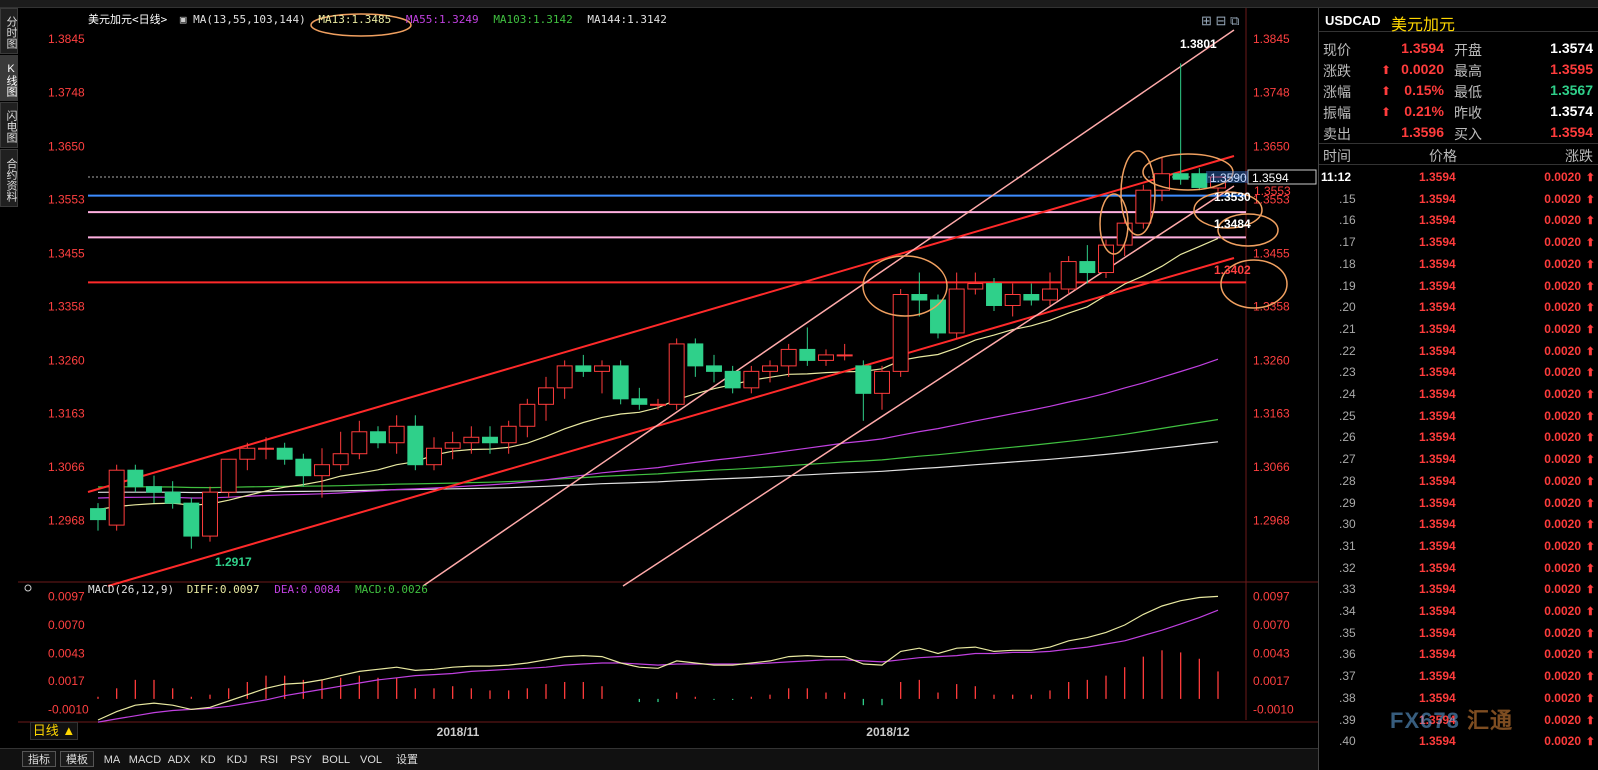 The width and height of the screenshot is (1598, 770). Describe the element at coordinates (1458, 525) in the screenshot. I see `tick-row: .30 1.3594 0.0020 ⬆` at that location.